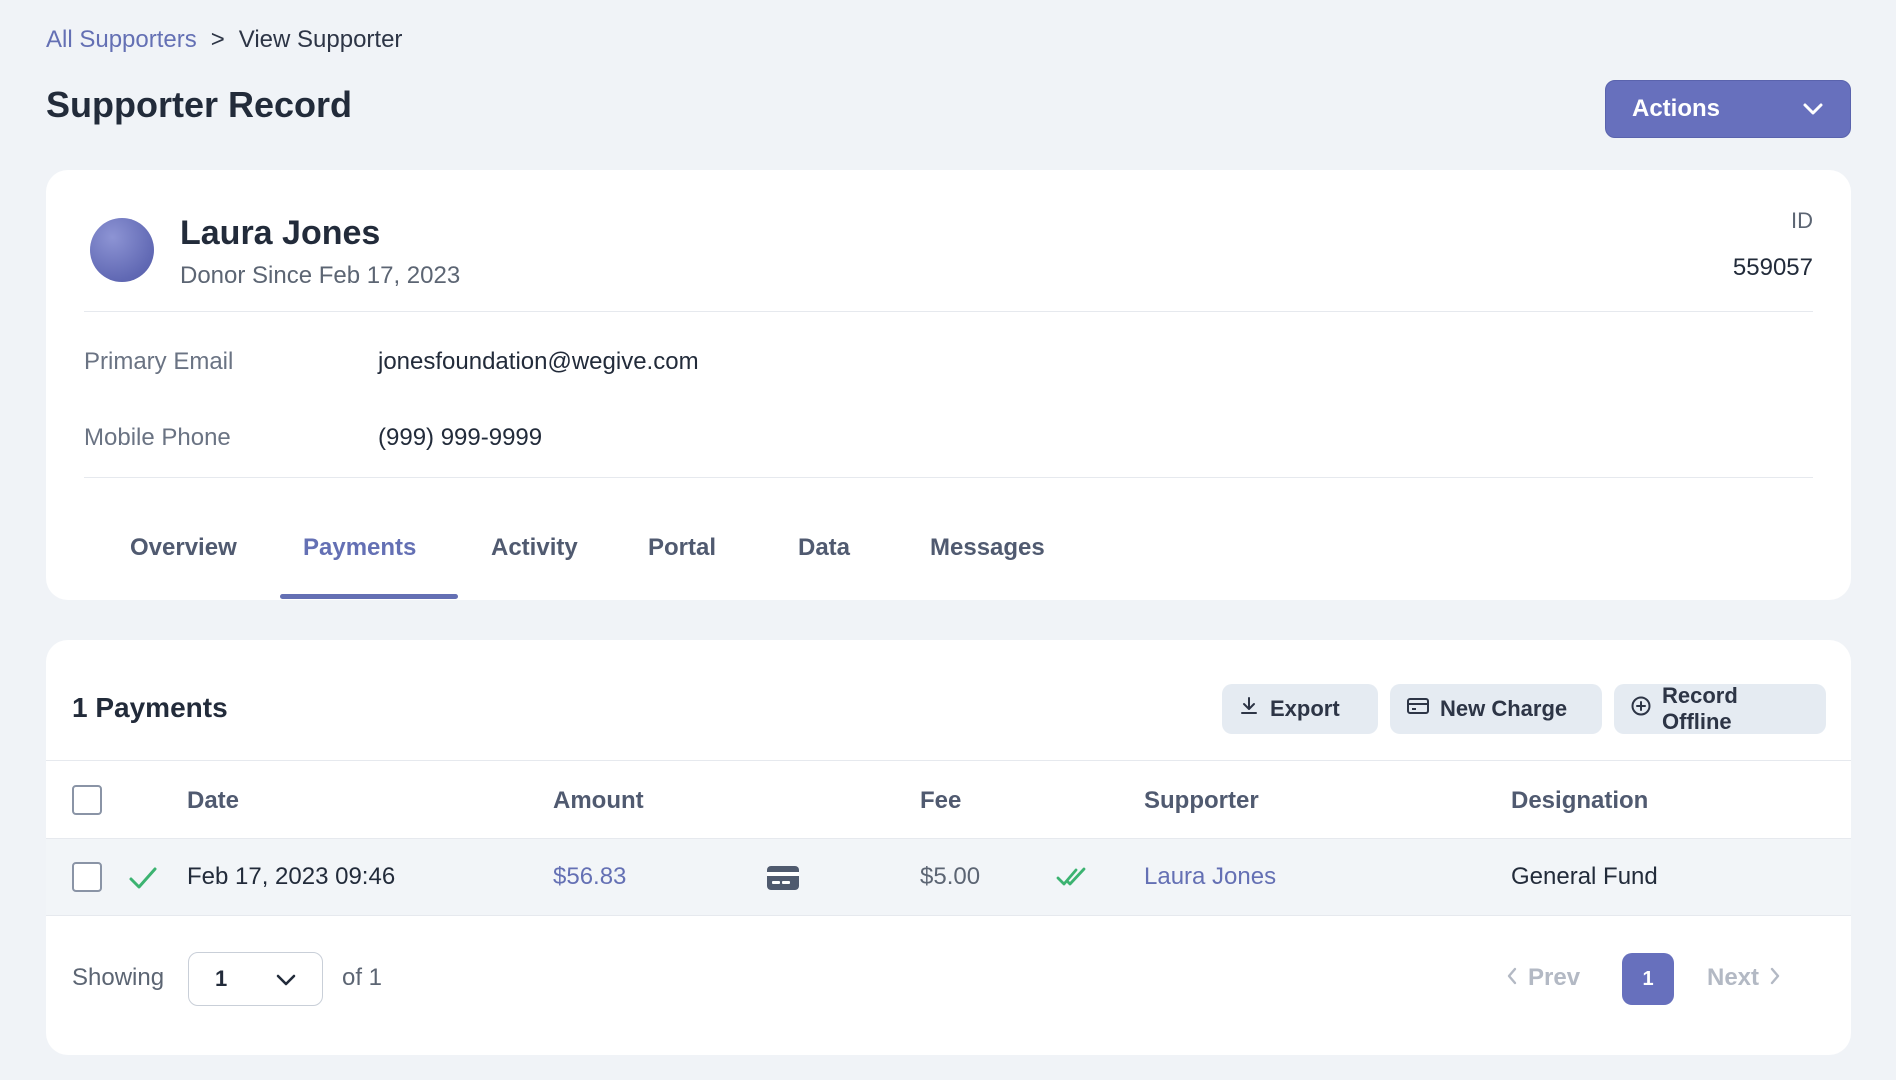 This screenshot has width=1896, height=1080. What do you see at coordinates (1728, 109) in the screenshot?
I see `actions-dropdown-button: Actions` at bounding box center [1728, 109].